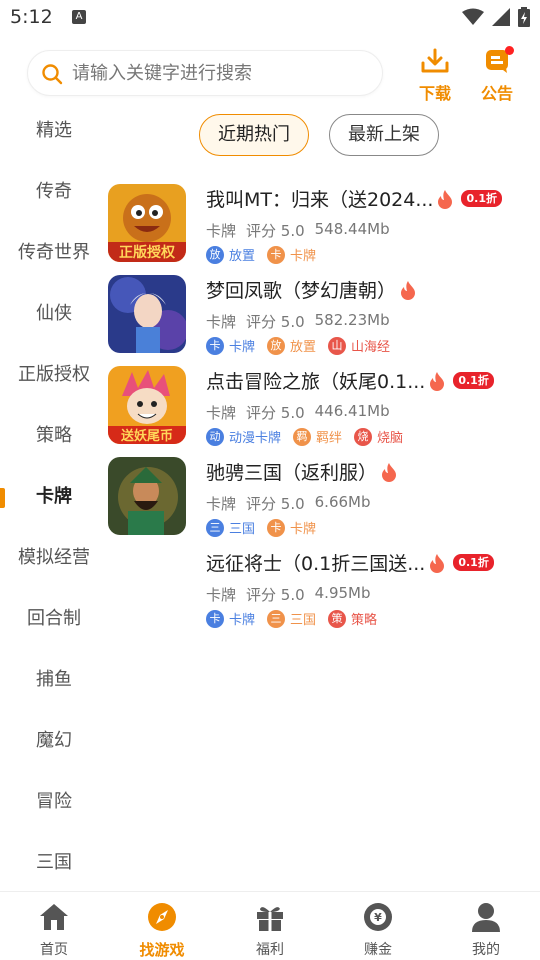  I want to click on sidebar-item-chuanqi: 传奇, so click(54, 191).